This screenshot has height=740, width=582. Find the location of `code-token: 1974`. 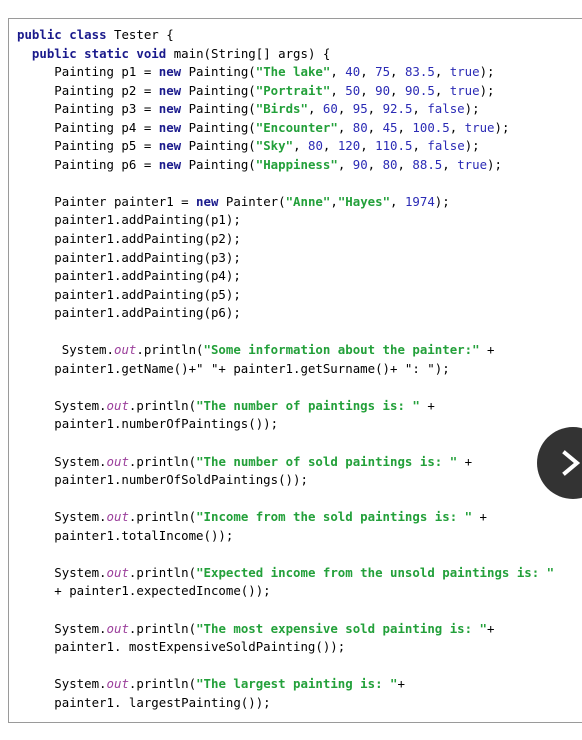

code-token: 1974 is located at coordinates (419, 201).